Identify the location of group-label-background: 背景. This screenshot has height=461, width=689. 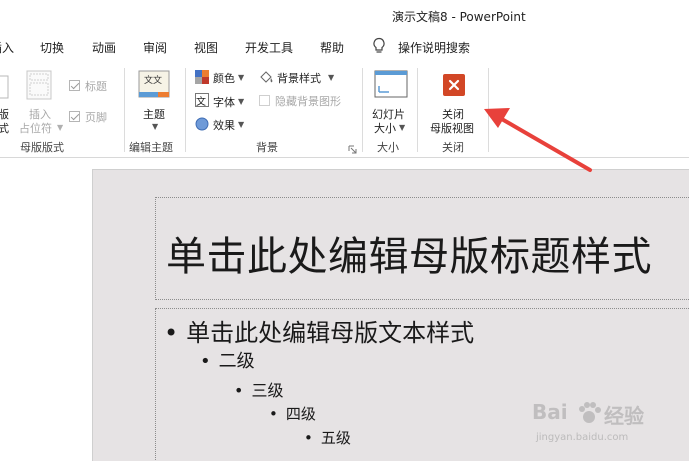
(267, 147).